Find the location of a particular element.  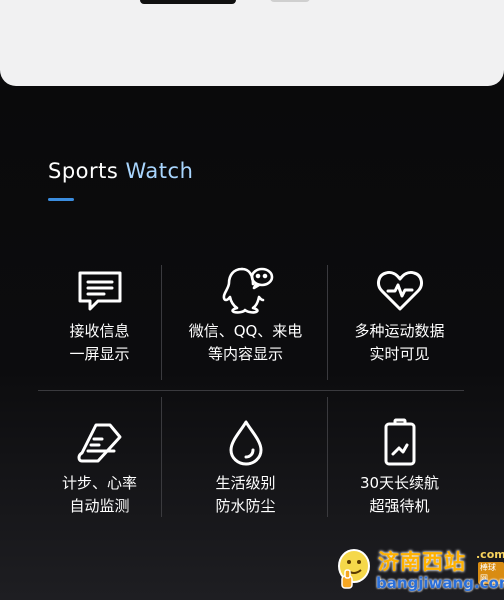

watermark-title: 济南西站 is located at coordinates (422, 562).